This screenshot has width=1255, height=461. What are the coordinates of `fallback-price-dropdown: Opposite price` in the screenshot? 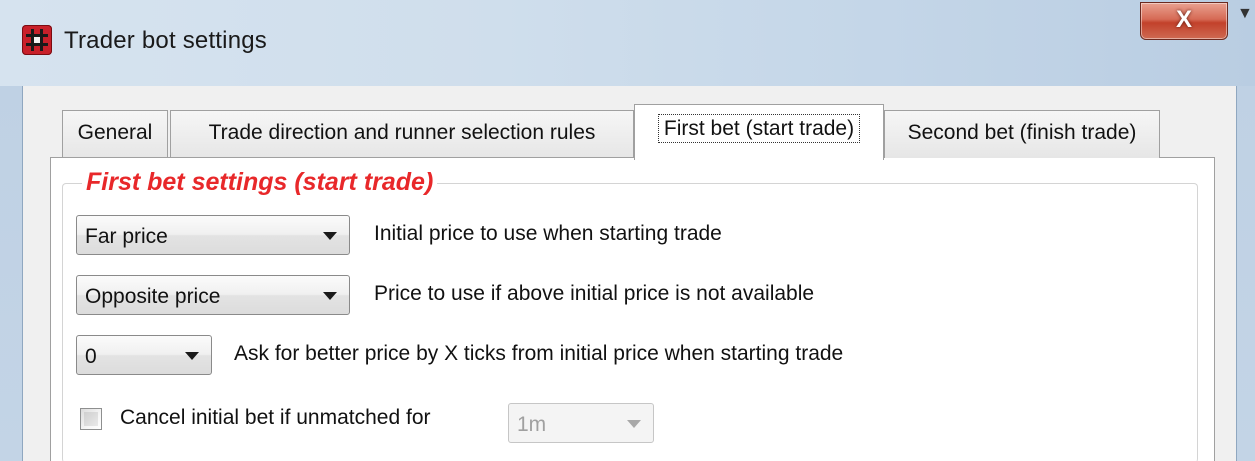 It's located at (213, 295).